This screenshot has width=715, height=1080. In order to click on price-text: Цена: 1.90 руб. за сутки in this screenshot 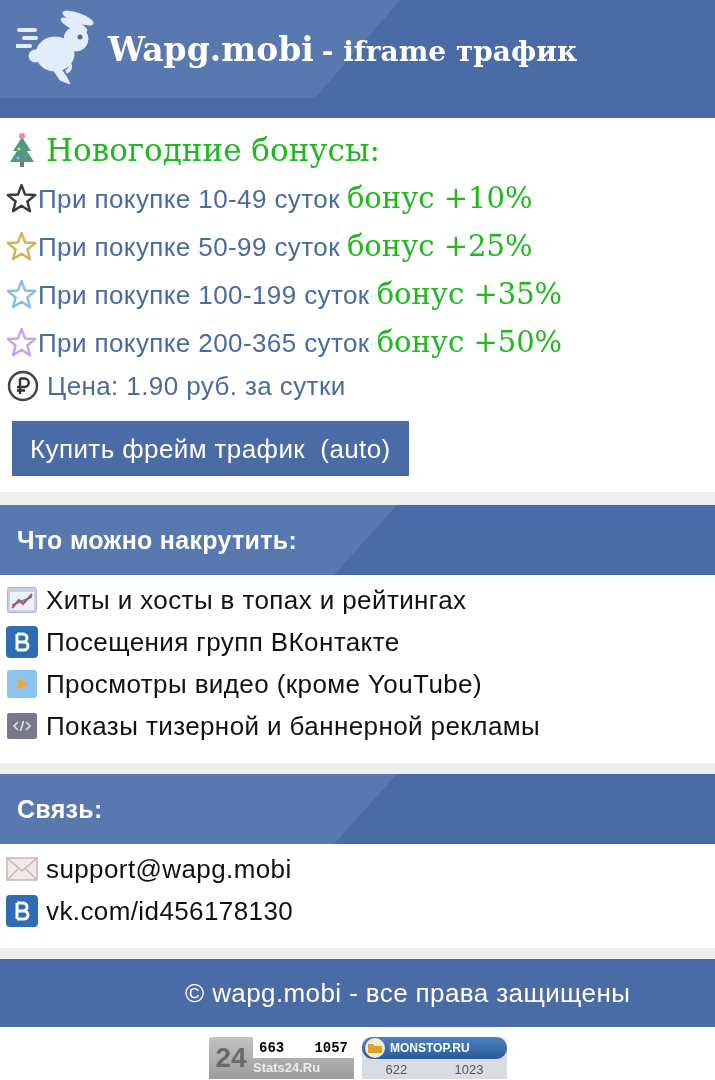, I will do `click(196, 386)`.